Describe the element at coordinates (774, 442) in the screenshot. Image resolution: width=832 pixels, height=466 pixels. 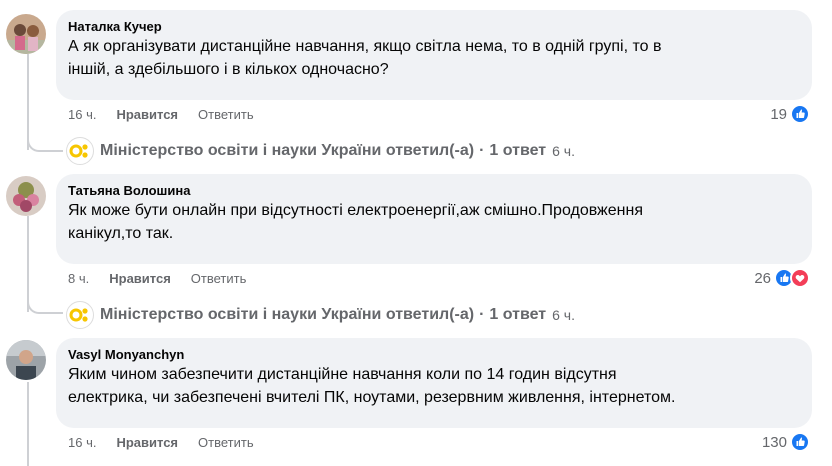
I see `reaction-count: 130` at that location.